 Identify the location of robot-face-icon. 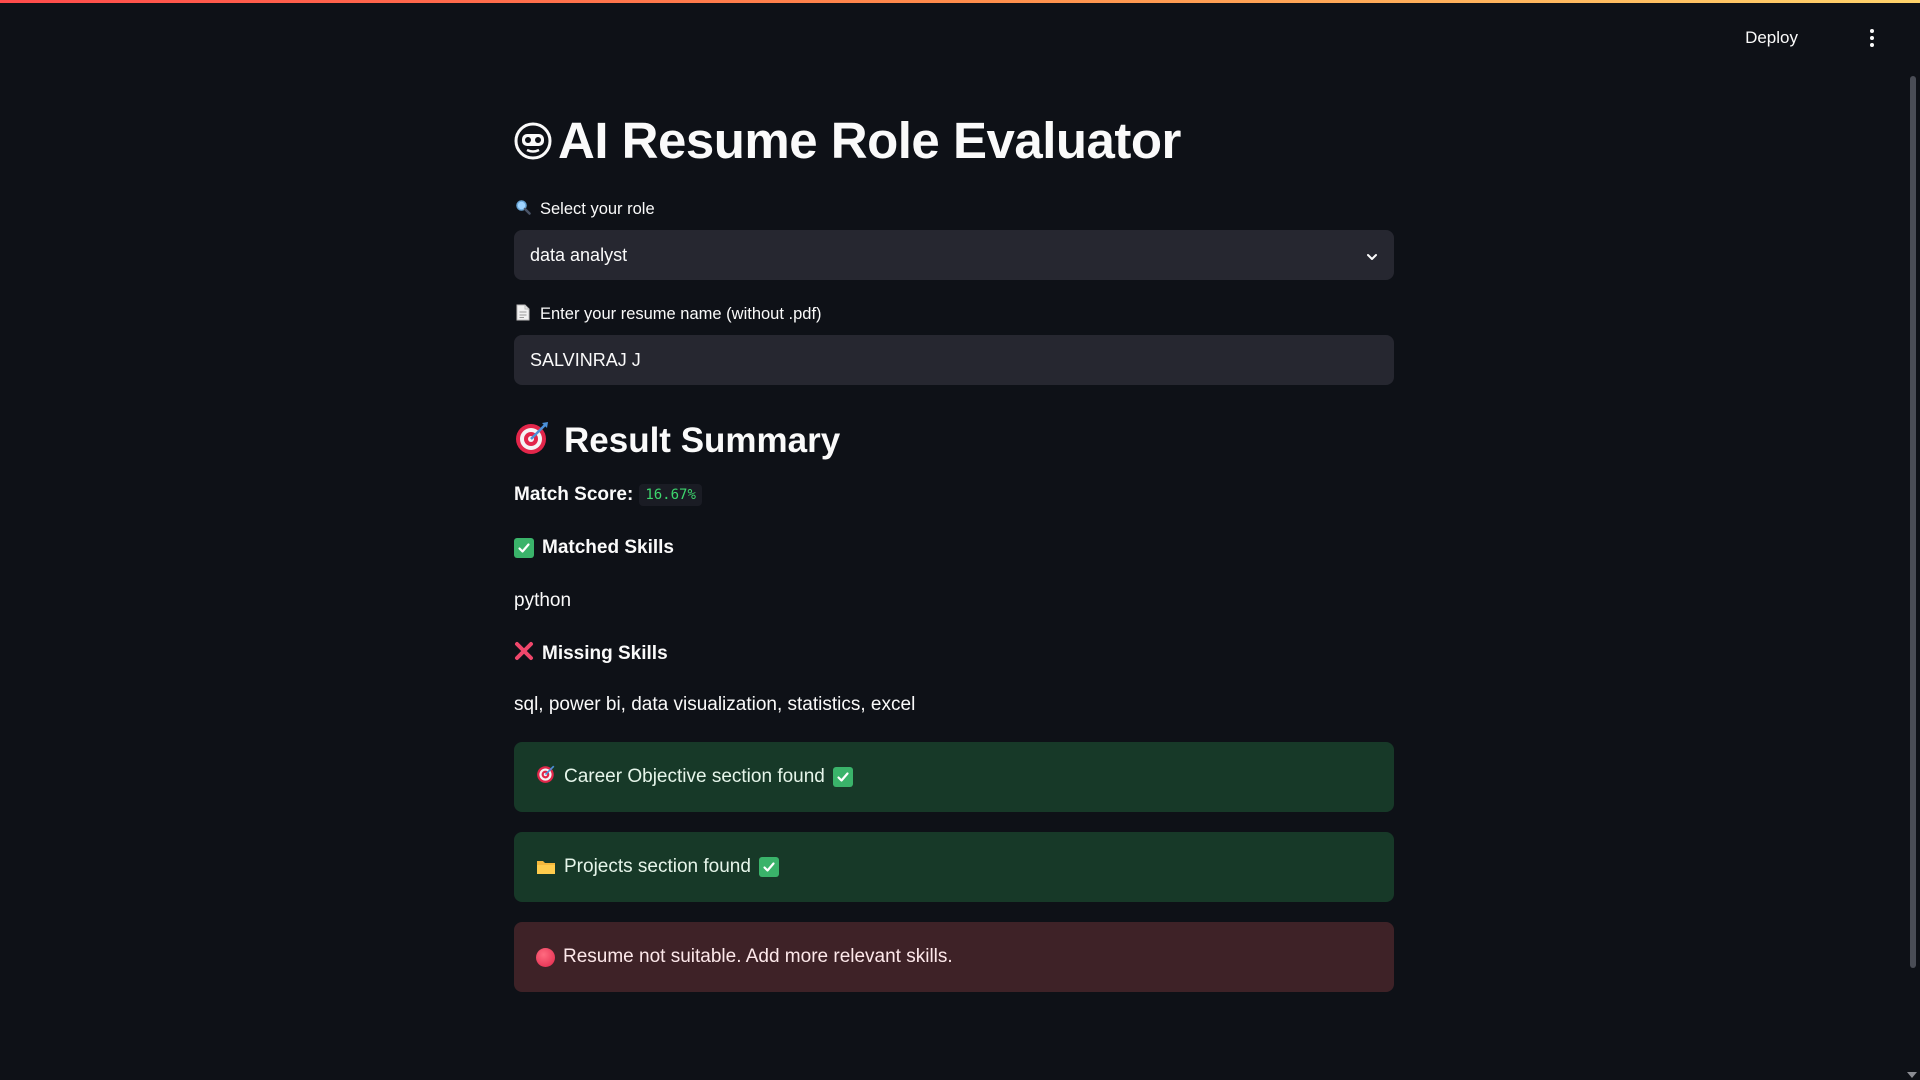
(533, 141).